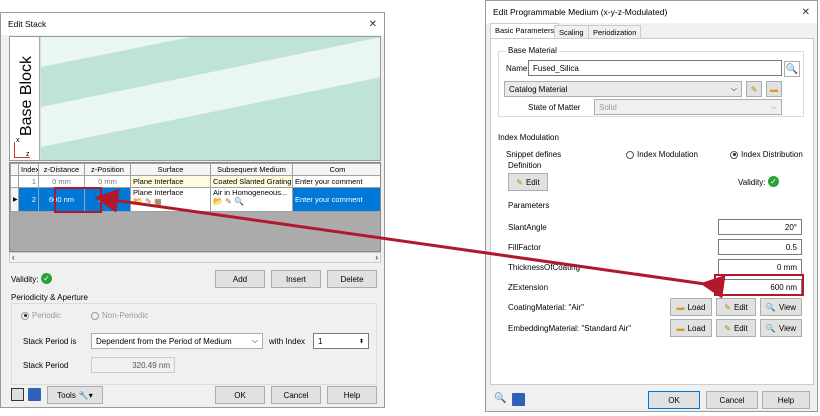 The width and height of the screenshot is (820, 416). Describe the element at coordinates (615, 32) in the screenshot. I see `tab-periodization: Periodization` at that location.